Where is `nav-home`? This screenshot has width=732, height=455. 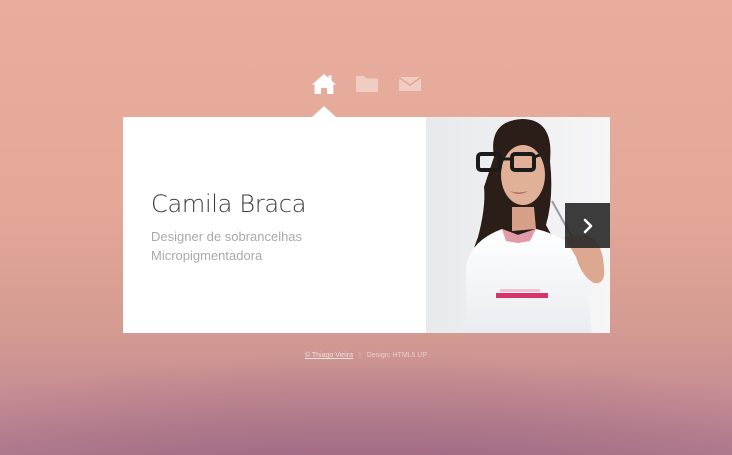 nav-home is located at coordinates (324, 84).